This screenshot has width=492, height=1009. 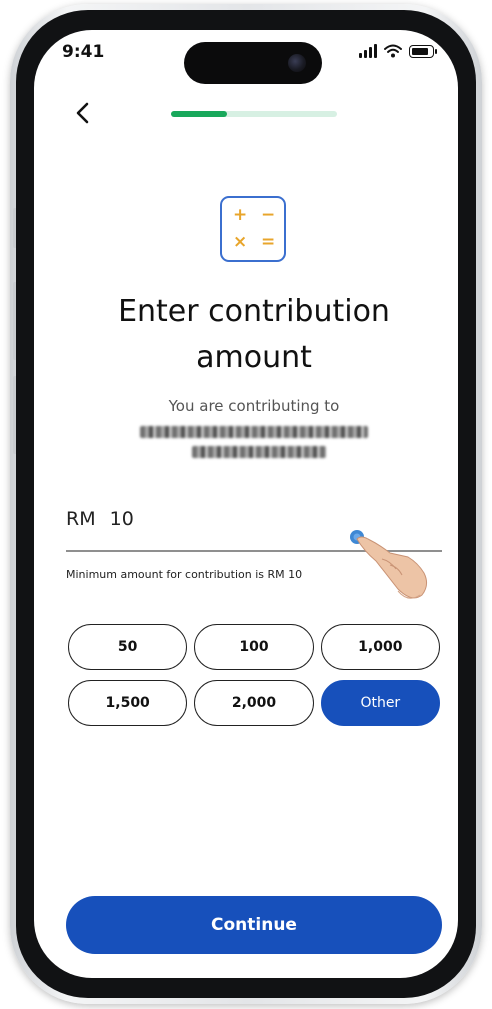 What do you see at coordinates (83, 52) in the screenshot?
I see `status-time: 9:41` at bounding box center [83, 52].